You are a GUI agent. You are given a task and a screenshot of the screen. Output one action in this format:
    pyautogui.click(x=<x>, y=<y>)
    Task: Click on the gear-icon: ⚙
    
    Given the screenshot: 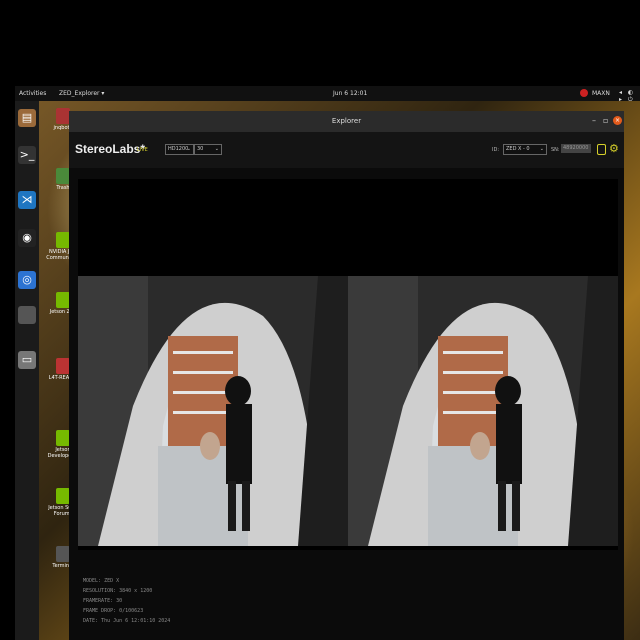 What is the action you would take?
    pyautogui.click(x=614, y=148)
    